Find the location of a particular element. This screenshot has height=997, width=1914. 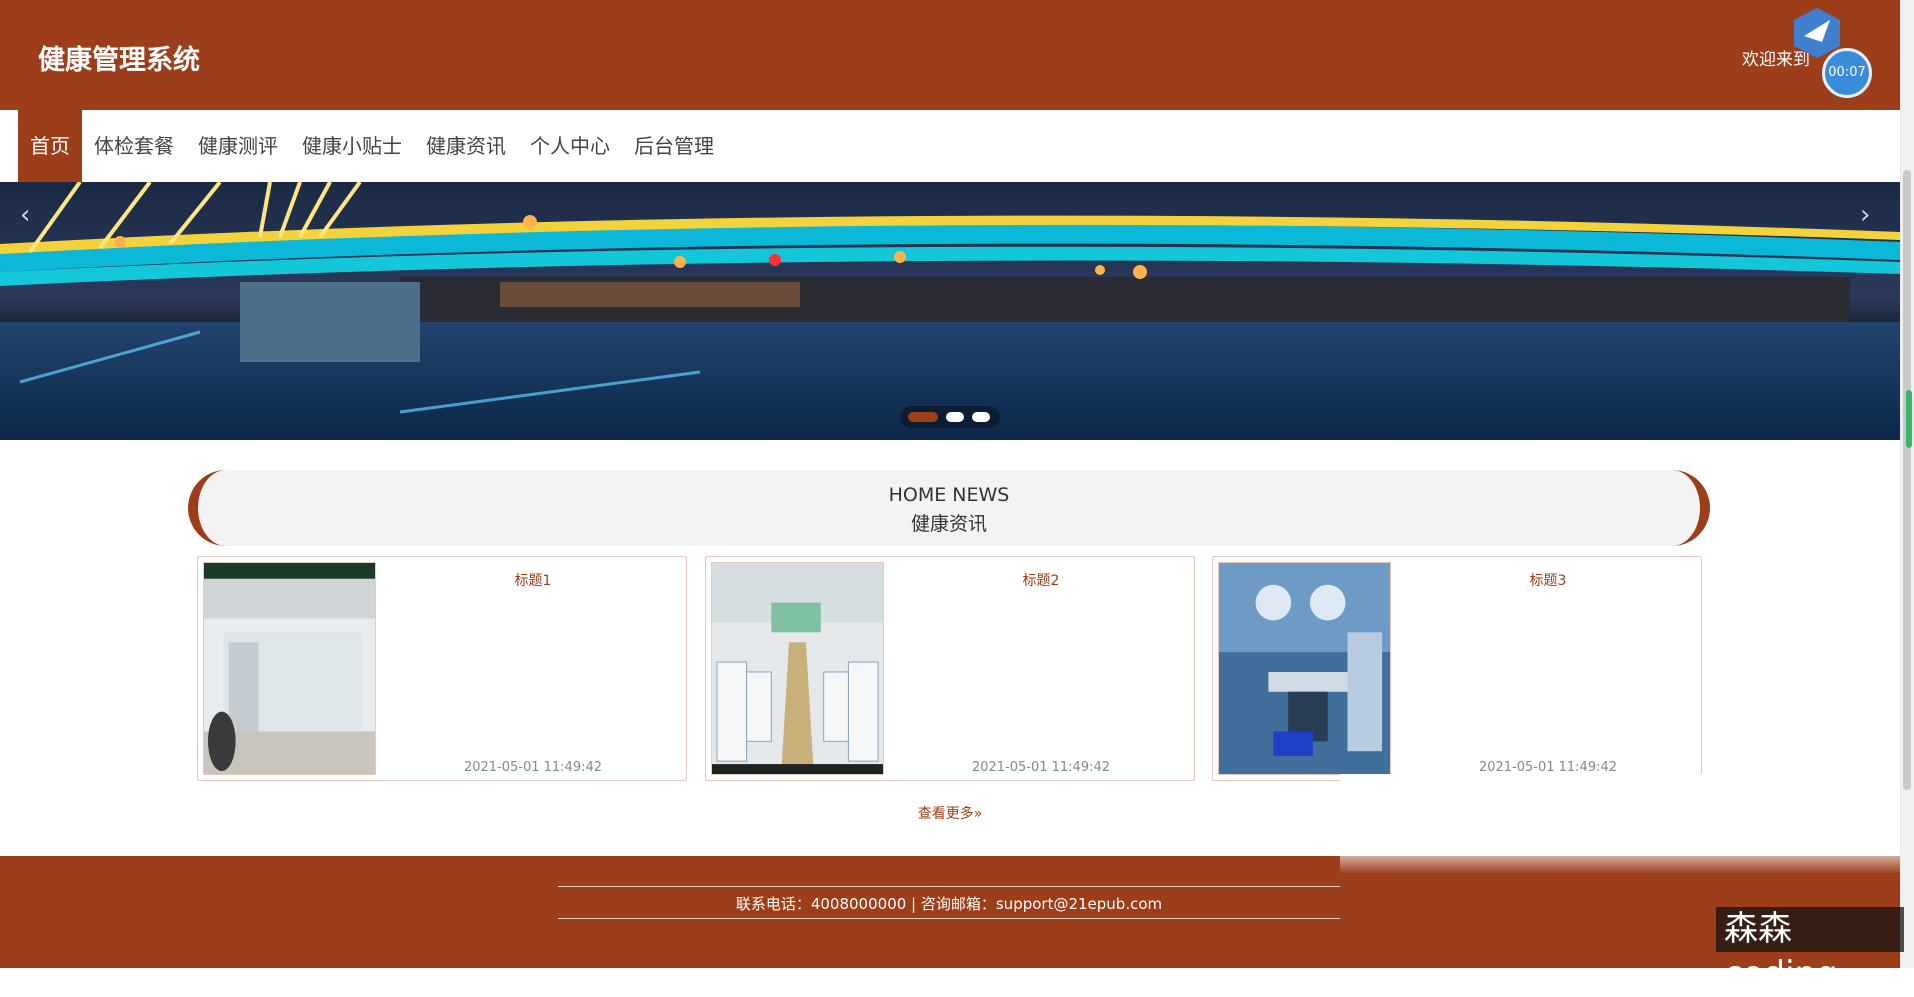

carousel-dots is located at coordinates (950, 417).